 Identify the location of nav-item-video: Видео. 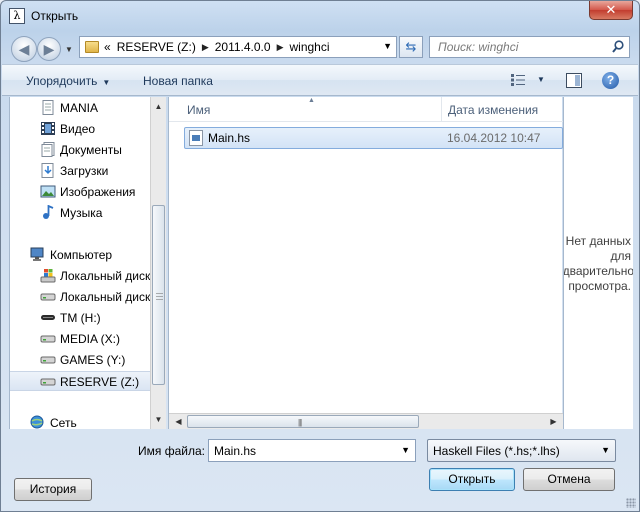
(81, 129).